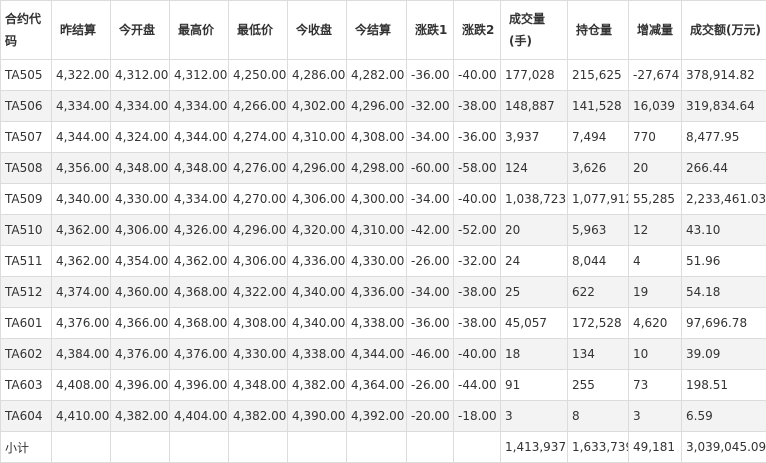  What do you see at coordinates (655, 385) in the screenshot?
I see `table-cell: 73` at bounding box center [655, 385].